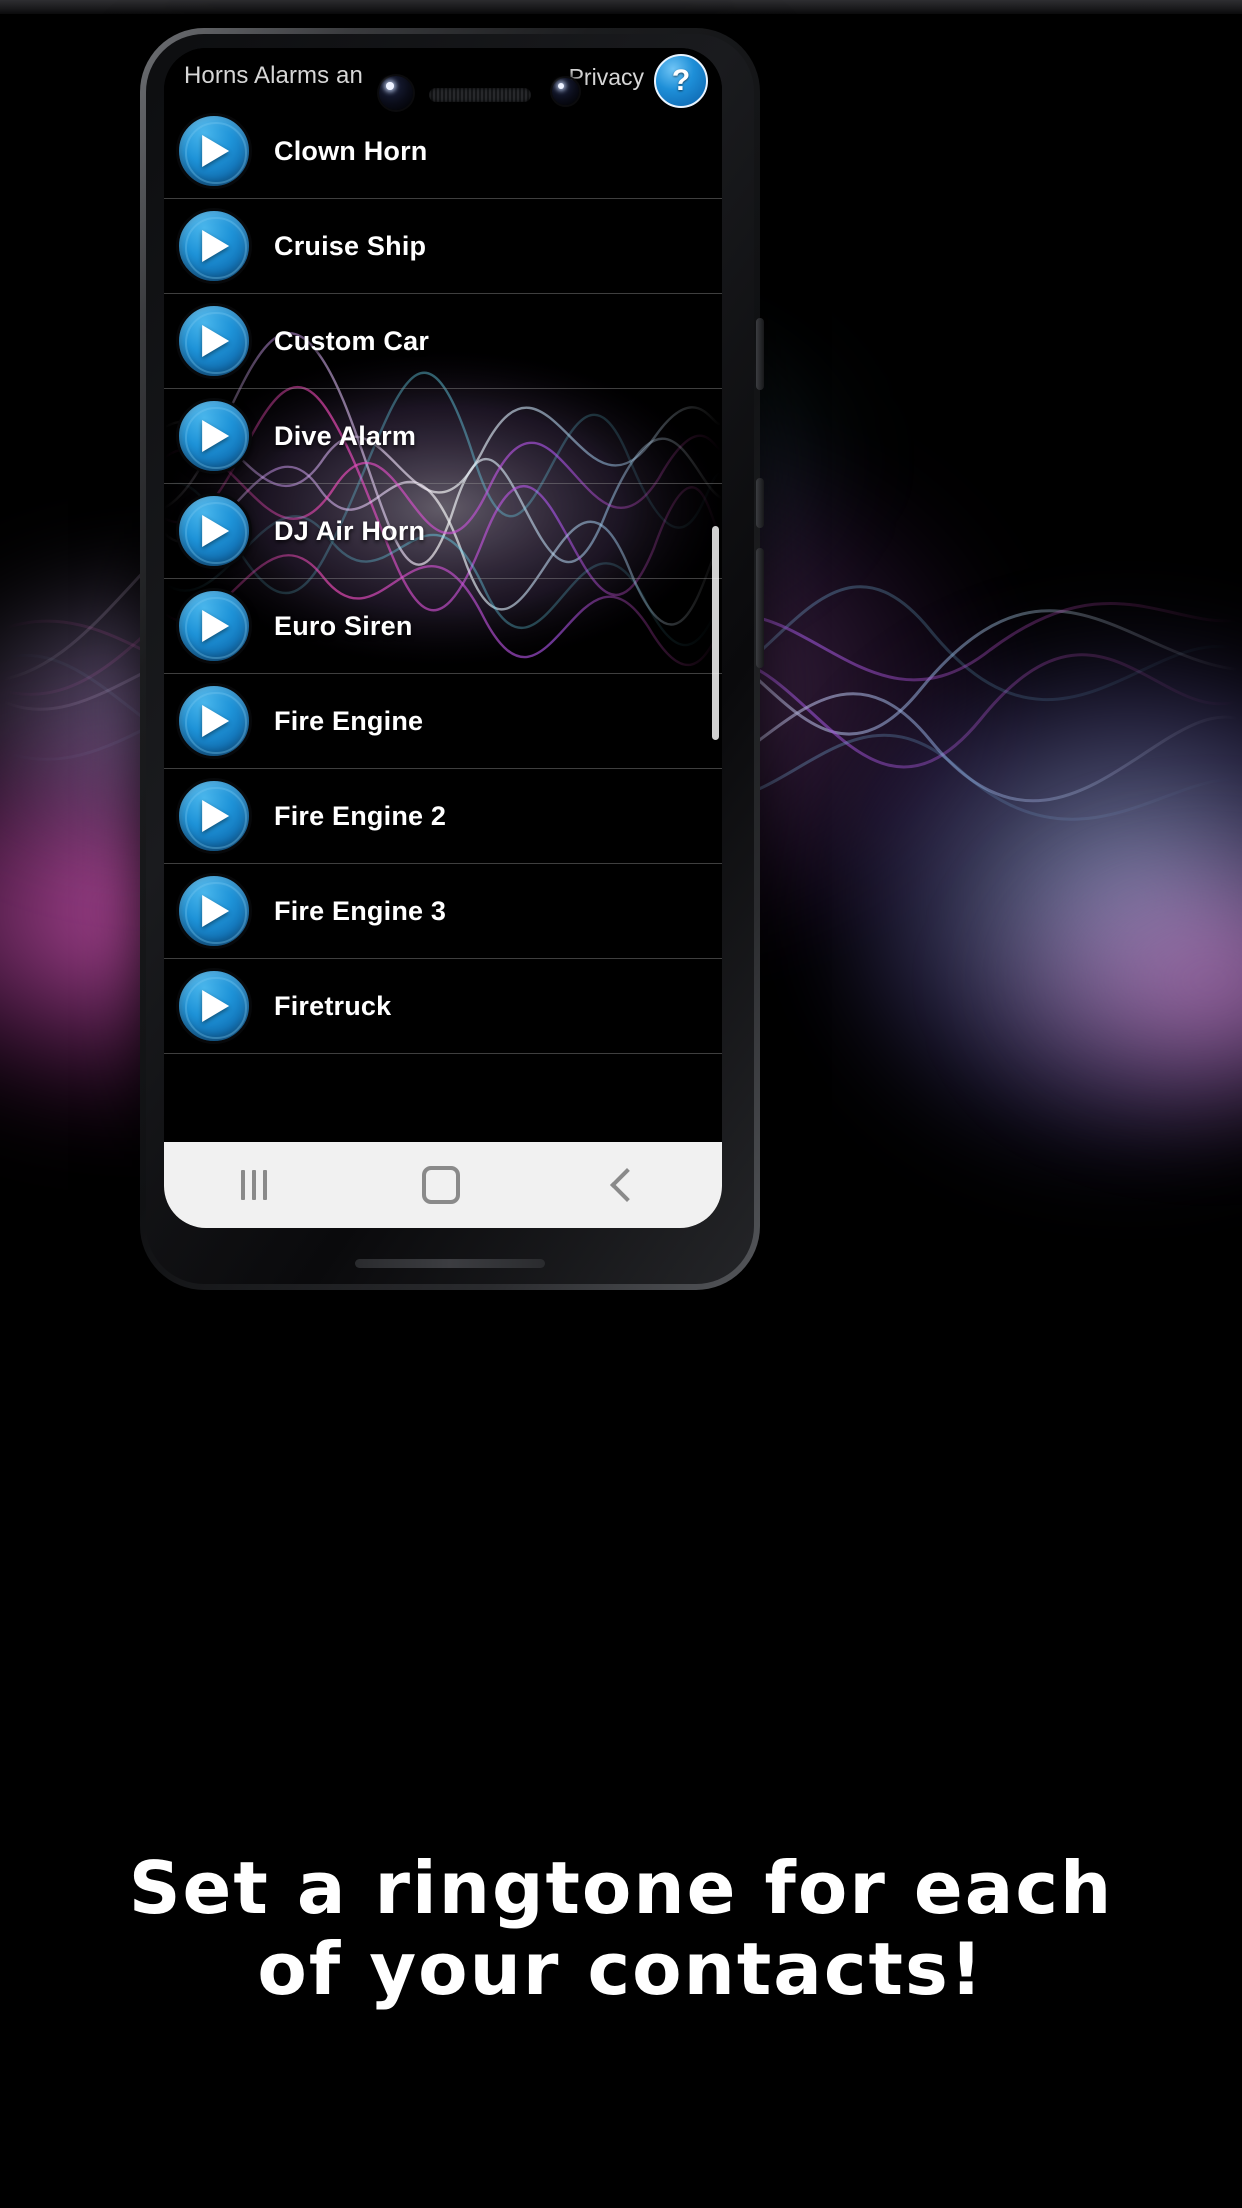  Describe the element at coordinates (345, 435) in the screenshot. I see `sound-name: Dive Alarm` at that location.